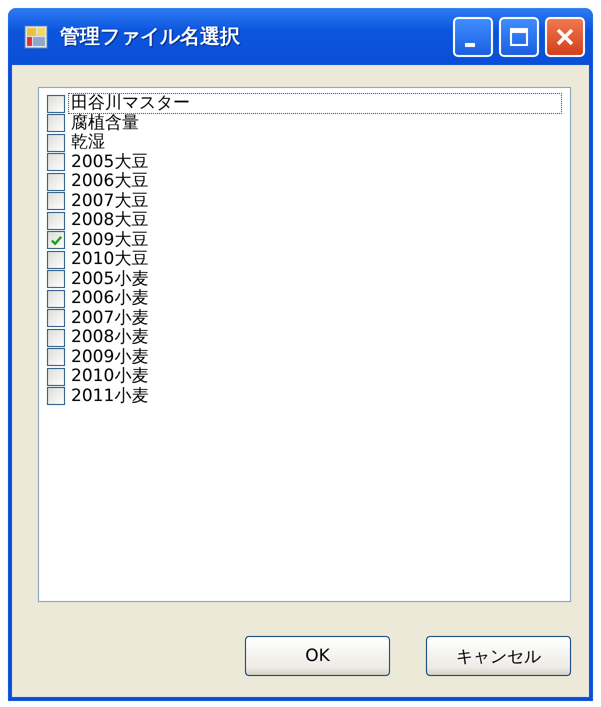  What do you see at coordinates (110, 181) in the screenshot?
I see `list-item: 2006大豆` at bounding box center [110, 181].